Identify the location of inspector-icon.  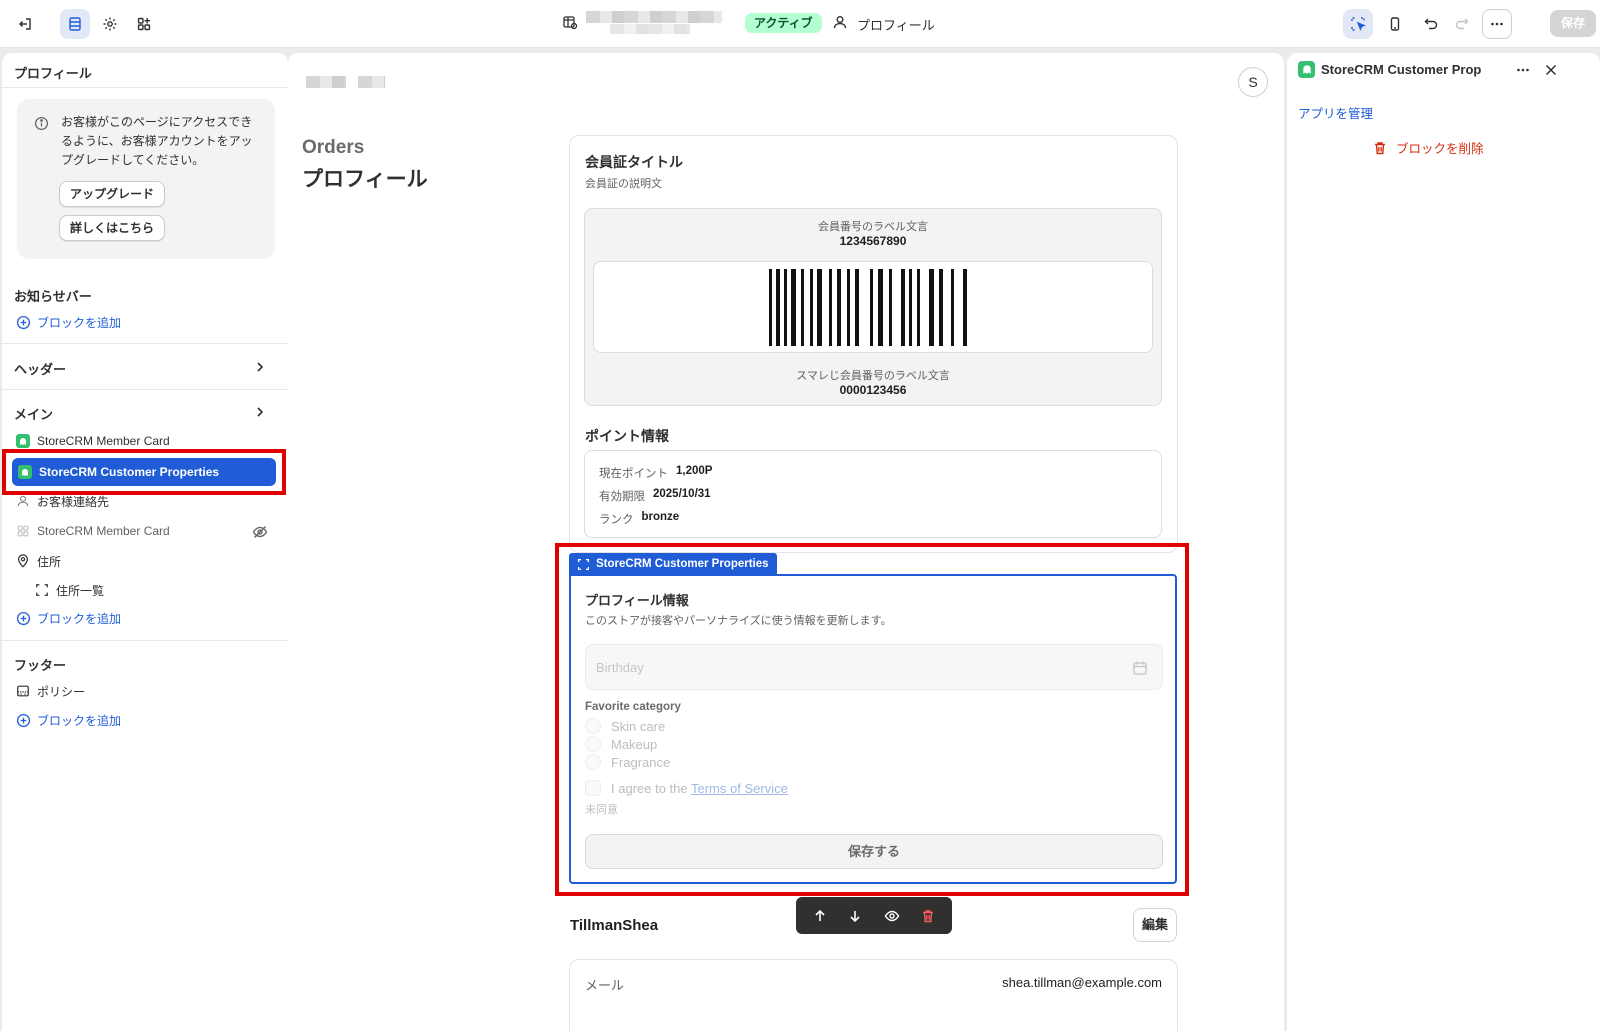
(1358, 24).